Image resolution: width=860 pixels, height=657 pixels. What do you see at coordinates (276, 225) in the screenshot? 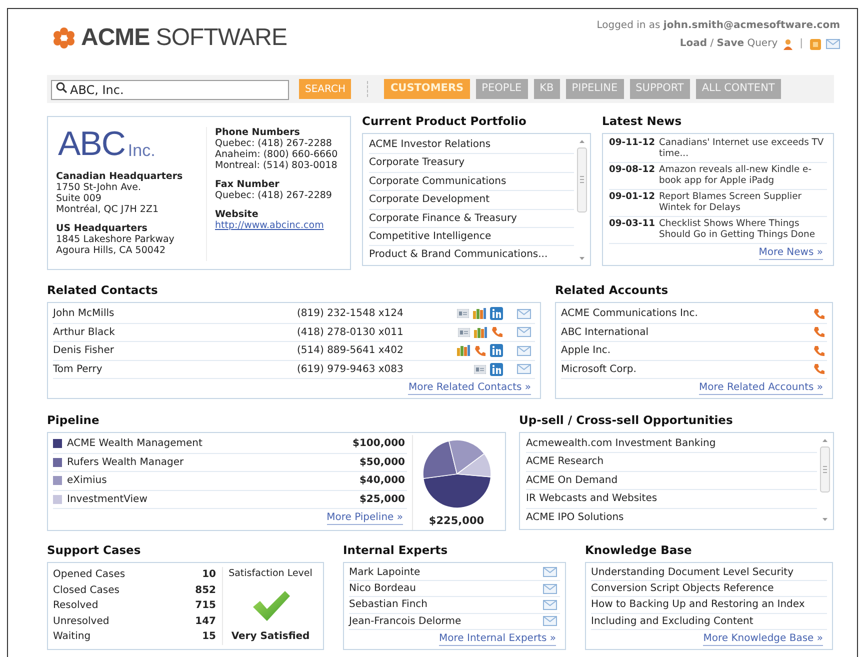
I see `website-link: http://www.abcinc.com` at bounding box center [276, 225].